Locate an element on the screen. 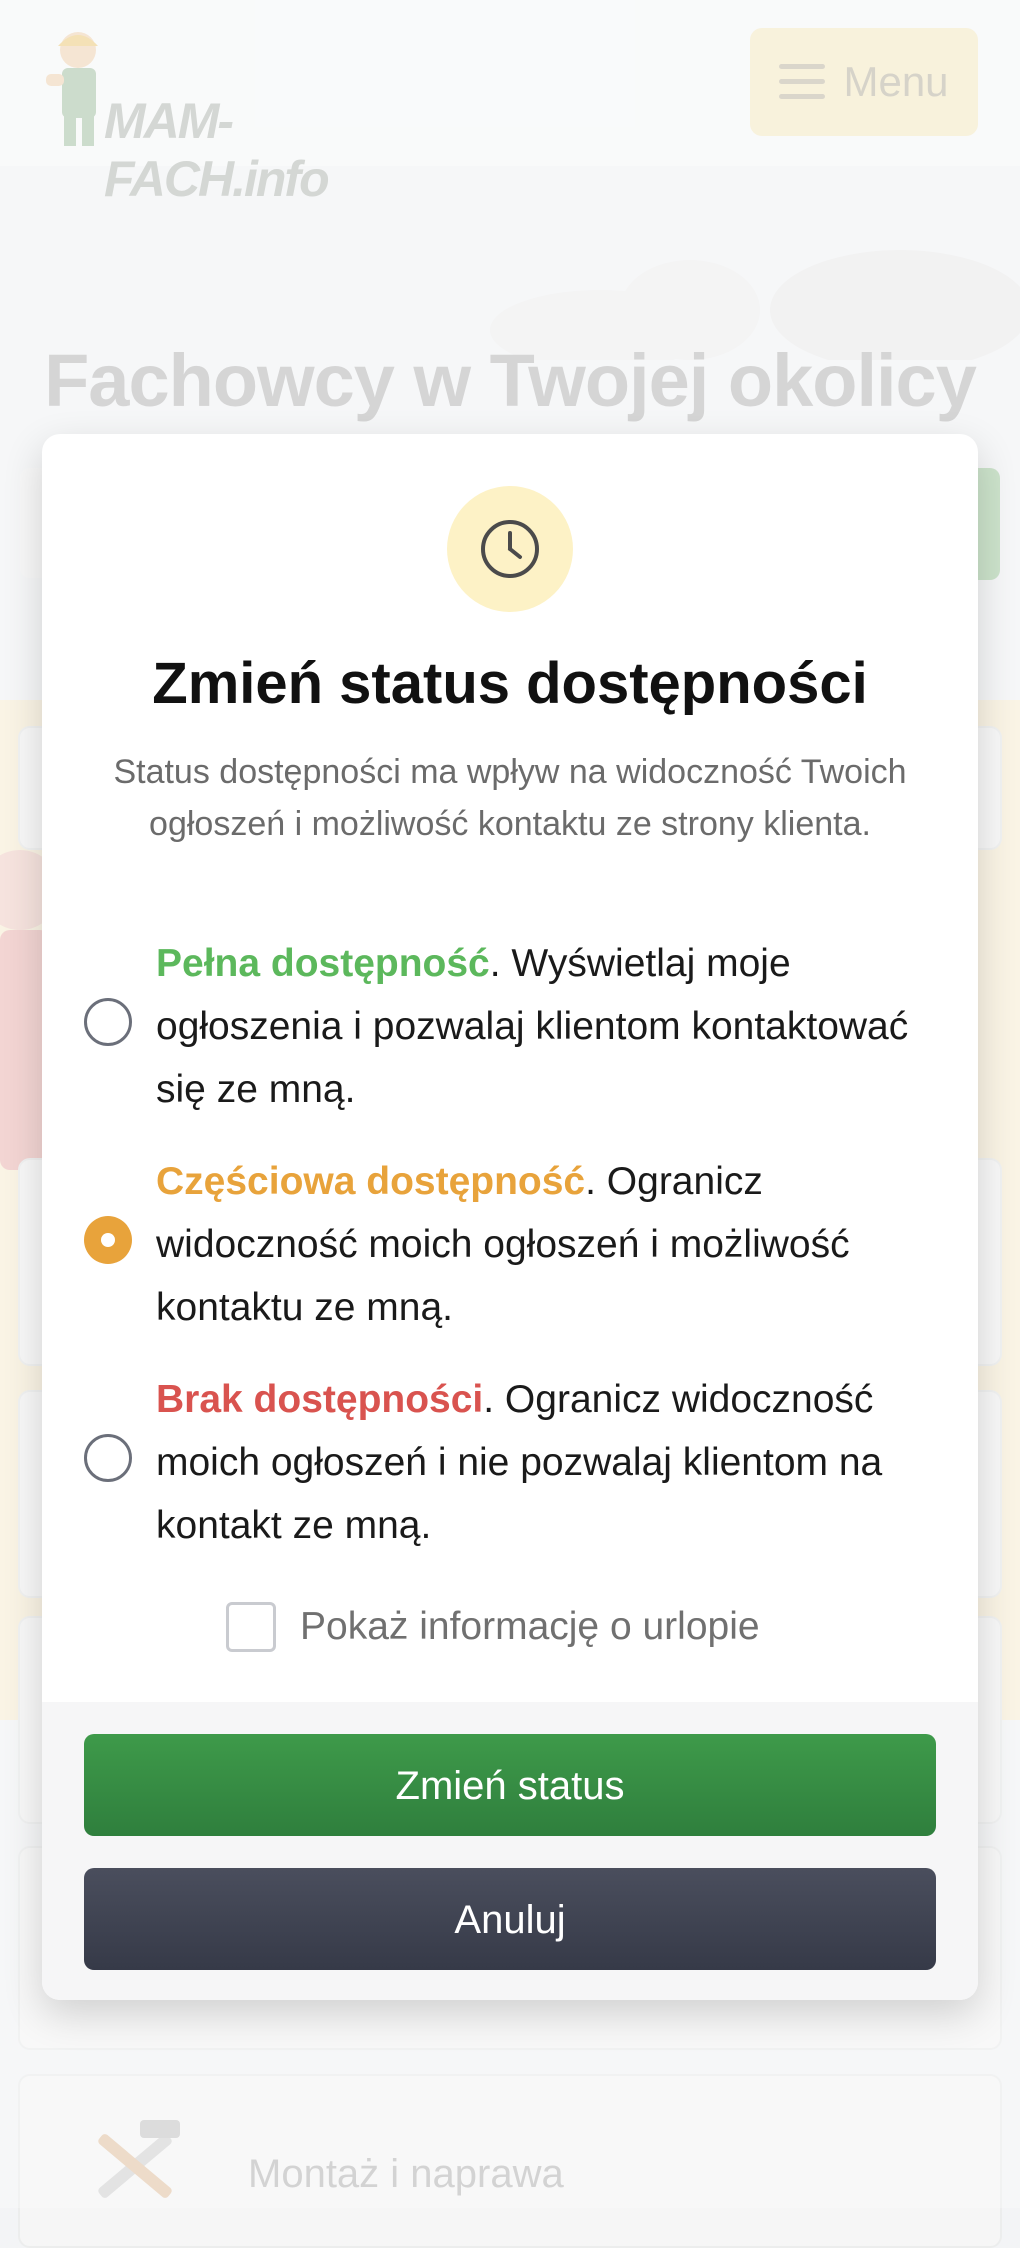  radio-no-availability is located at coordinates (108, 1458).